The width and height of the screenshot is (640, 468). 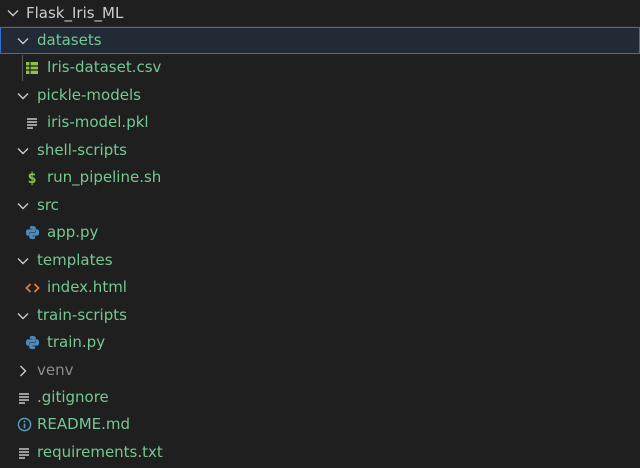 I want to click on file-label: iris-model.pkl, so click(x=98, y=122).